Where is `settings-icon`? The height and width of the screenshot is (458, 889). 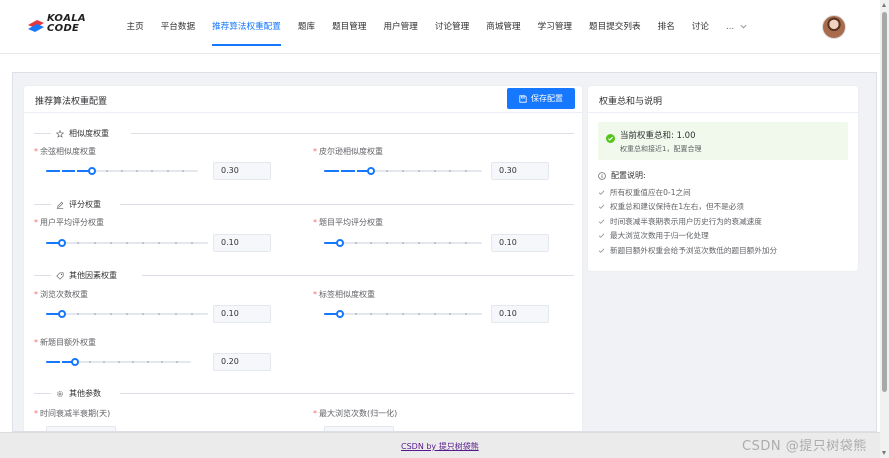
settings-icon is located at coordinates (60, 393).